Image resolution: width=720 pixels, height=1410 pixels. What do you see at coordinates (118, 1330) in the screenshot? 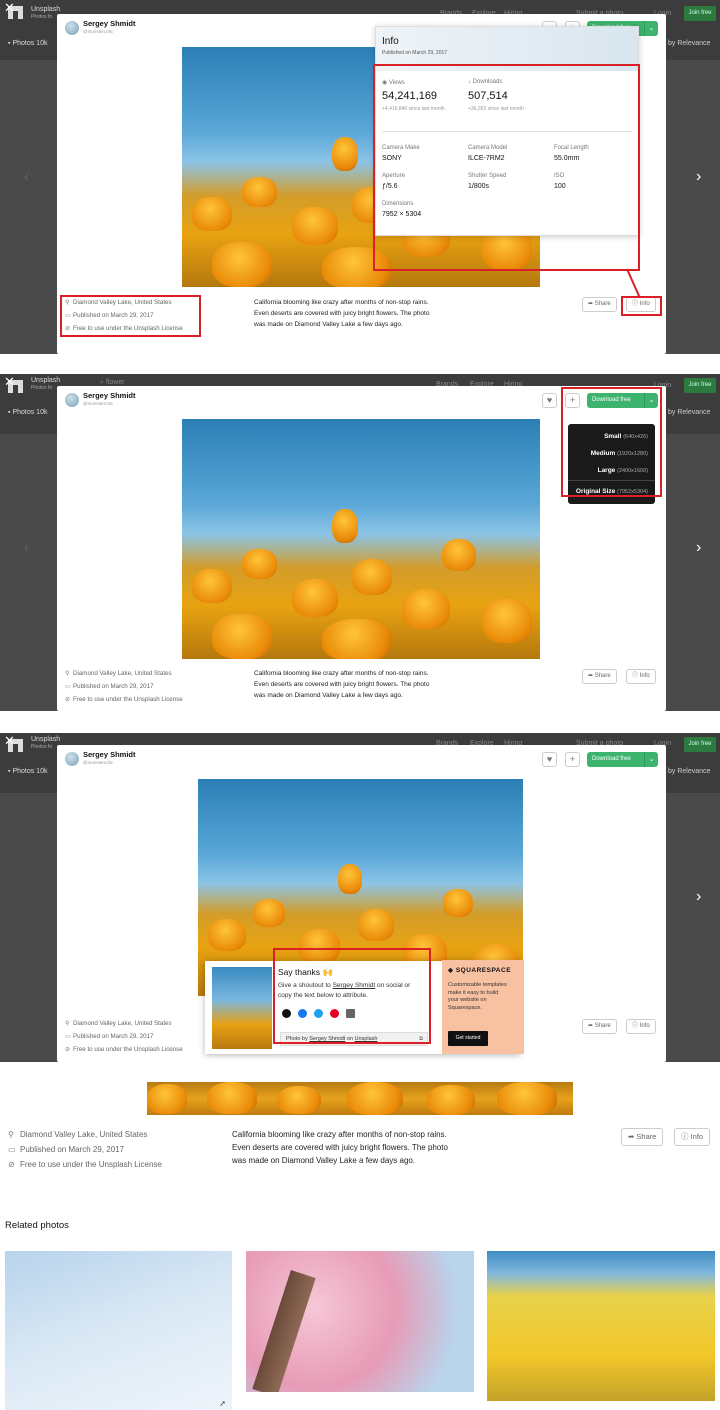
I see `related-photo-sky: ➚` at bounding box center [118, 1330].